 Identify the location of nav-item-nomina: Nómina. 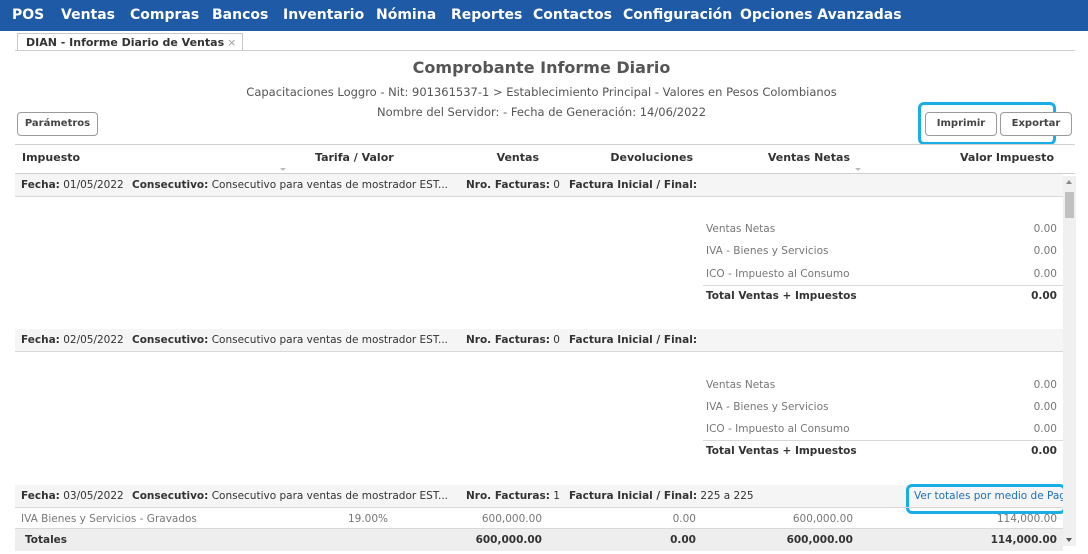
(406, 15).